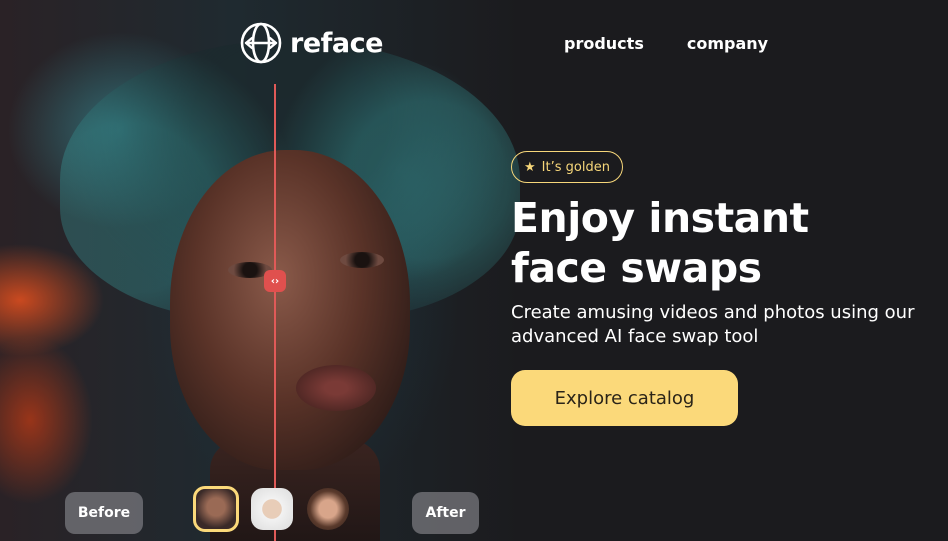 This screenshot has height=541, width=948. Describe the element at coordinates (726, 243) in the screenshot. I see `page-title: Enjoy instant face swaps` at that location.